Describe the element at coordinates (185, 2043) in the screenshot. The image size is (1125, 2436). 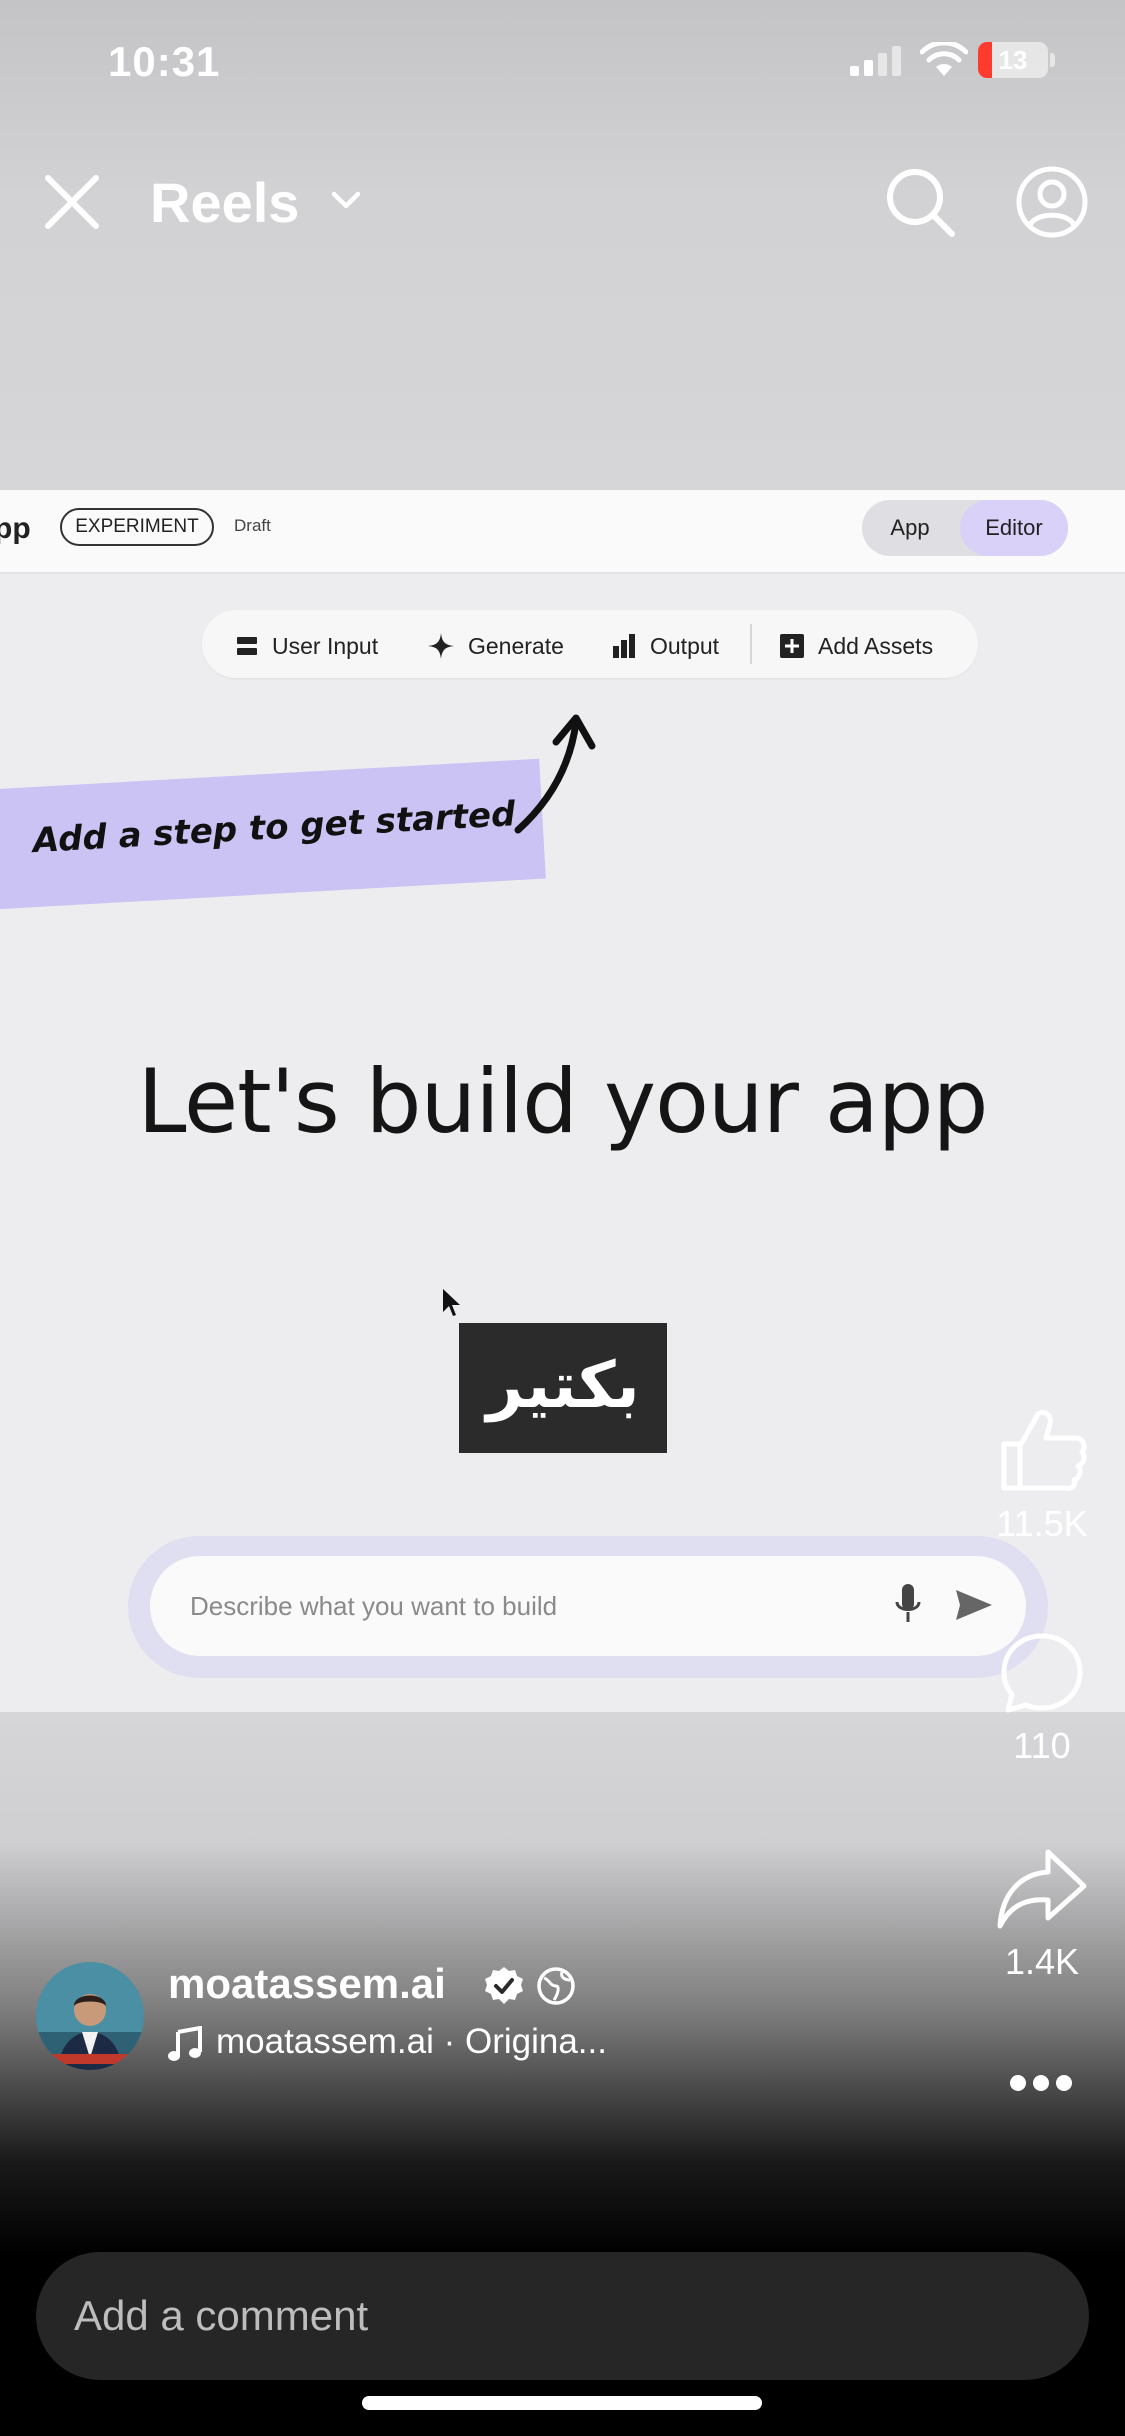
I see `music-note-icon` at that location.